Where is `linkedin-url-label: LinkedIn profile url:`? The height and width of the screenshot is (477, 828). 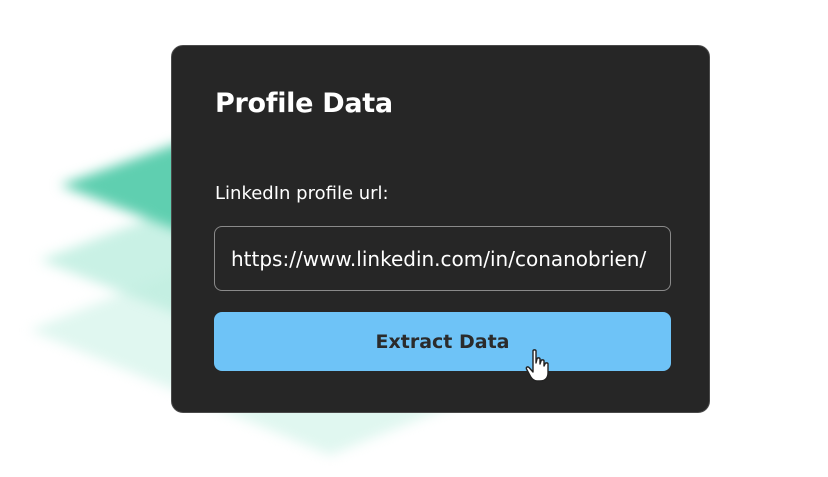 linkedin-url-label: LinkedIn profile url: is located at coordinates (302, 193).